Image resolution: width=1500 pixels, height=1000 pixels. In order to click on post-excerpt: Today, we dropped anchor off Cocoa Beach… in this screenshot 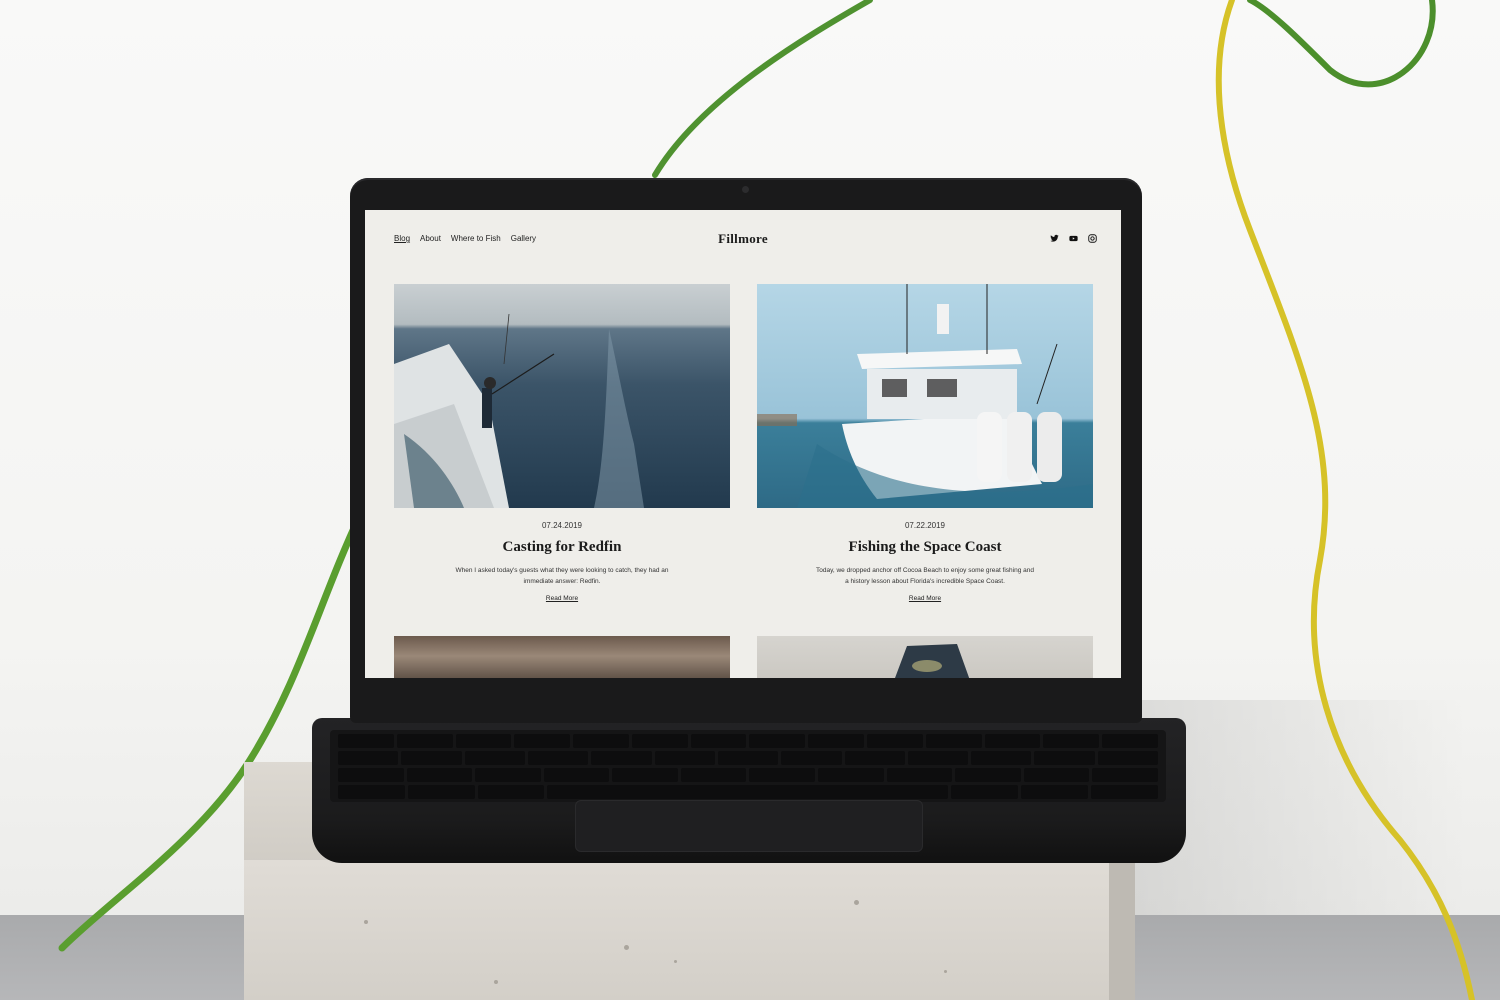, I will do `click(924, 576)`.